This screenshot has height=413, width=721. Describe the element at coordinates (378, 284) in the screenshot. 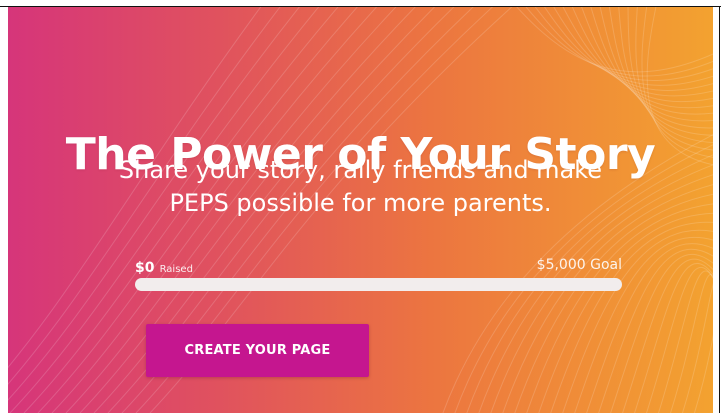

I see `progress-bar` at that location.